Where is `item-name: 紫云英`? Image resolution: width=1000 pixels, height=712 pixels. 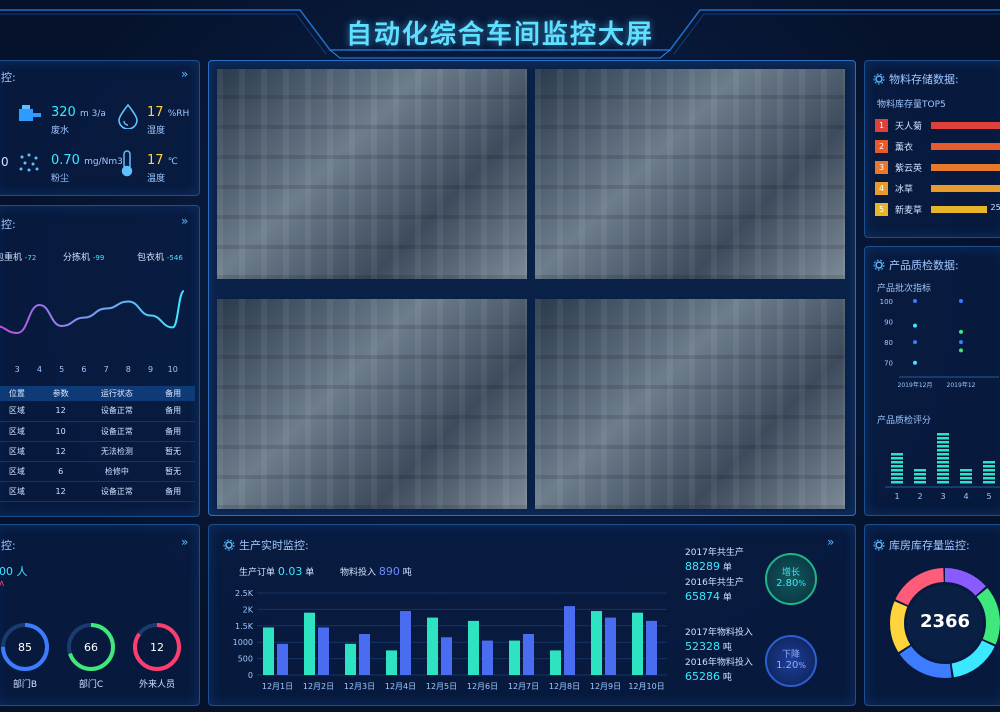
item-name: 紫云英 is located at coordinates (909, 169).